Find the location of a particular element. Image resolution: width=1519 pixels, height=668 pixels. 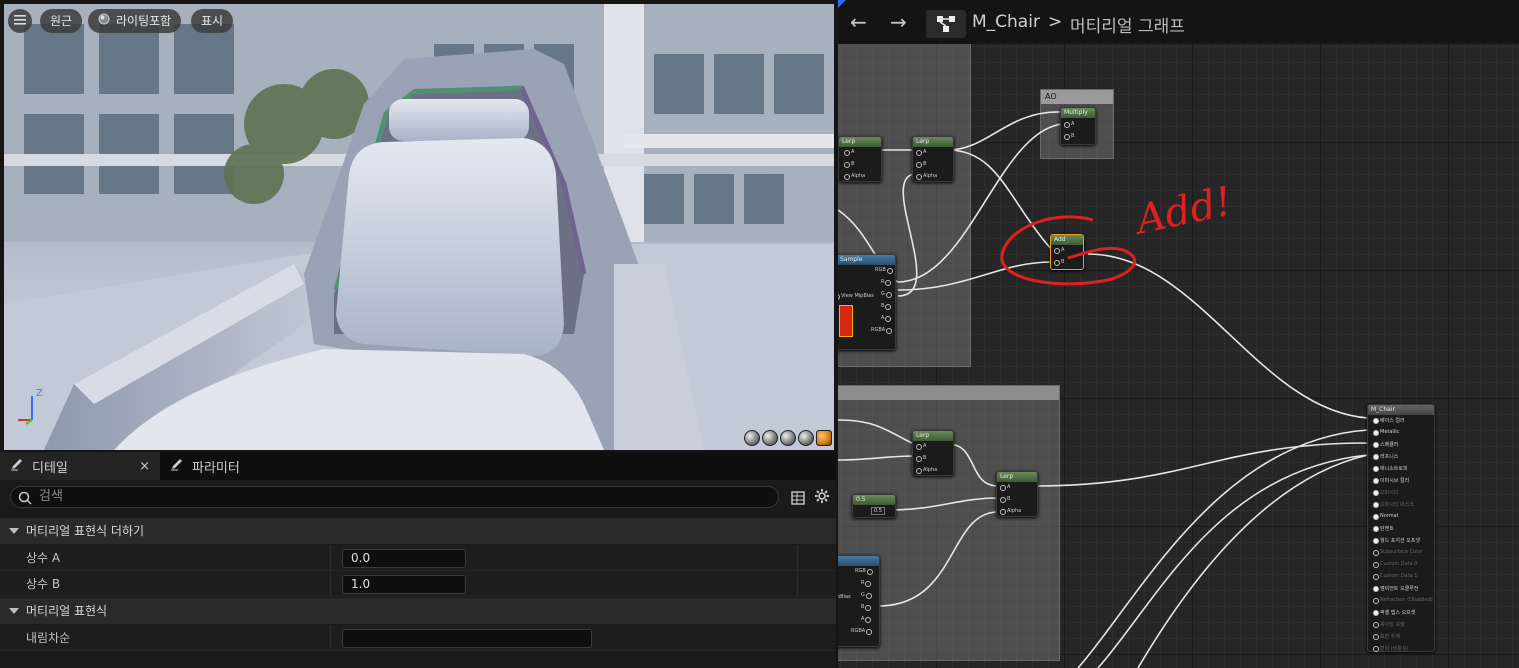

result-pin: 스페큘러 is located at coordinates (1385, 444).